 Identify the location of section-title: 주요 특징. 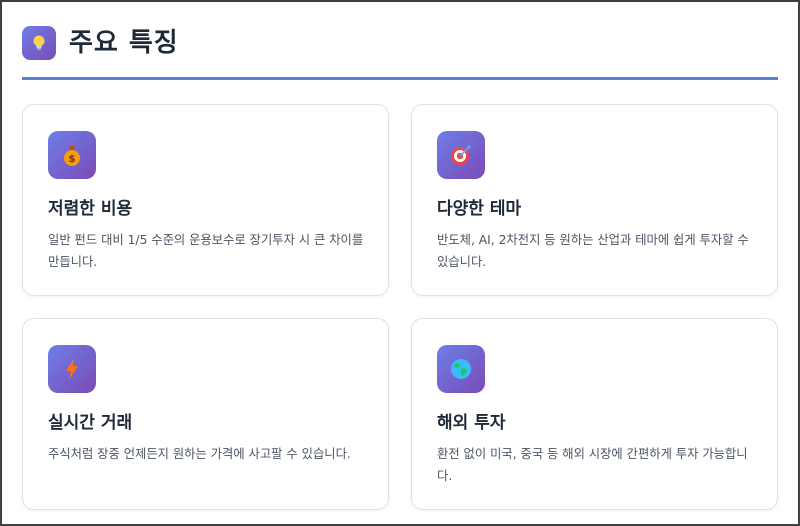
(124, 43).